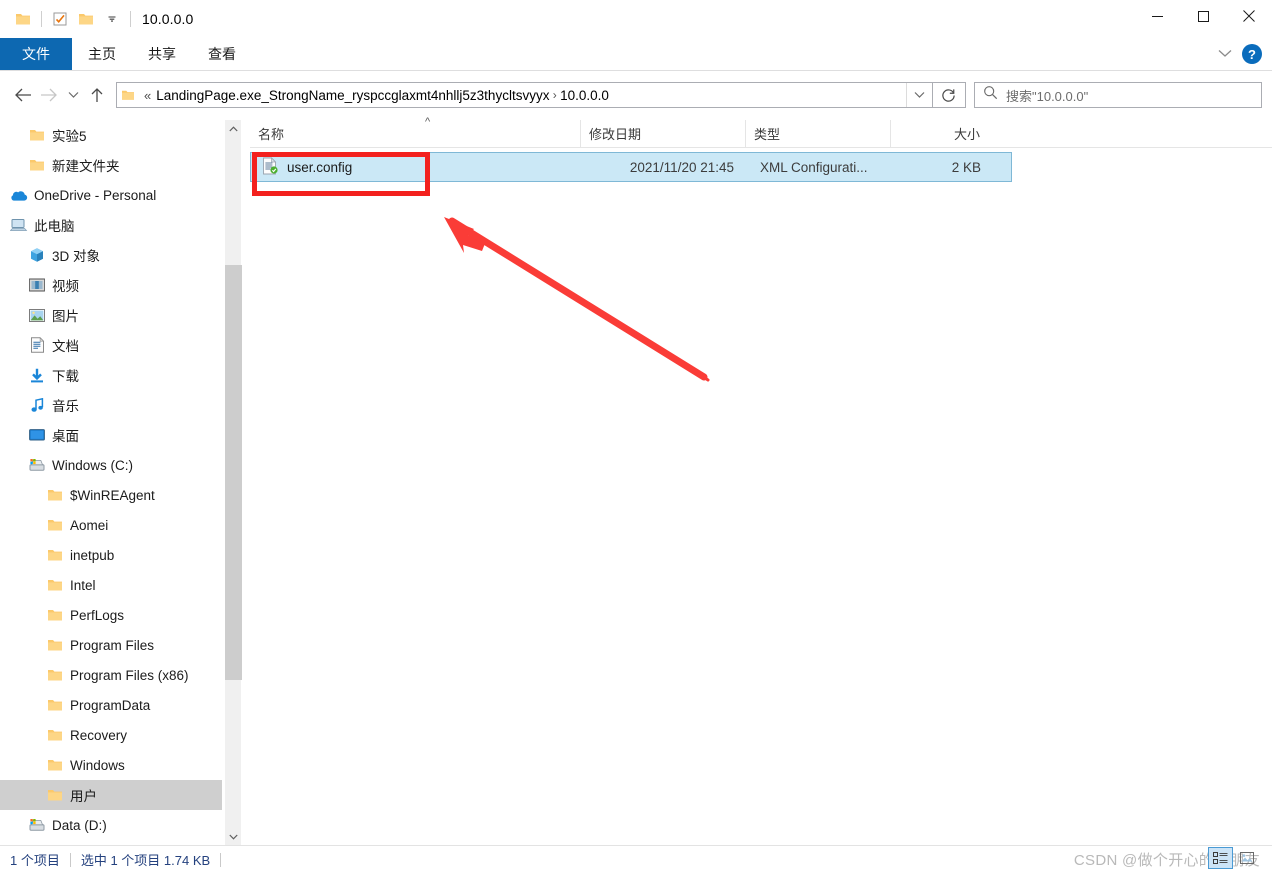 This screenshot has width=1272, height=873. What do you see at coordinates (767, 134) in the screenshot?
I see `column-header-type-label: 类型` at bounding box center [767, 134].